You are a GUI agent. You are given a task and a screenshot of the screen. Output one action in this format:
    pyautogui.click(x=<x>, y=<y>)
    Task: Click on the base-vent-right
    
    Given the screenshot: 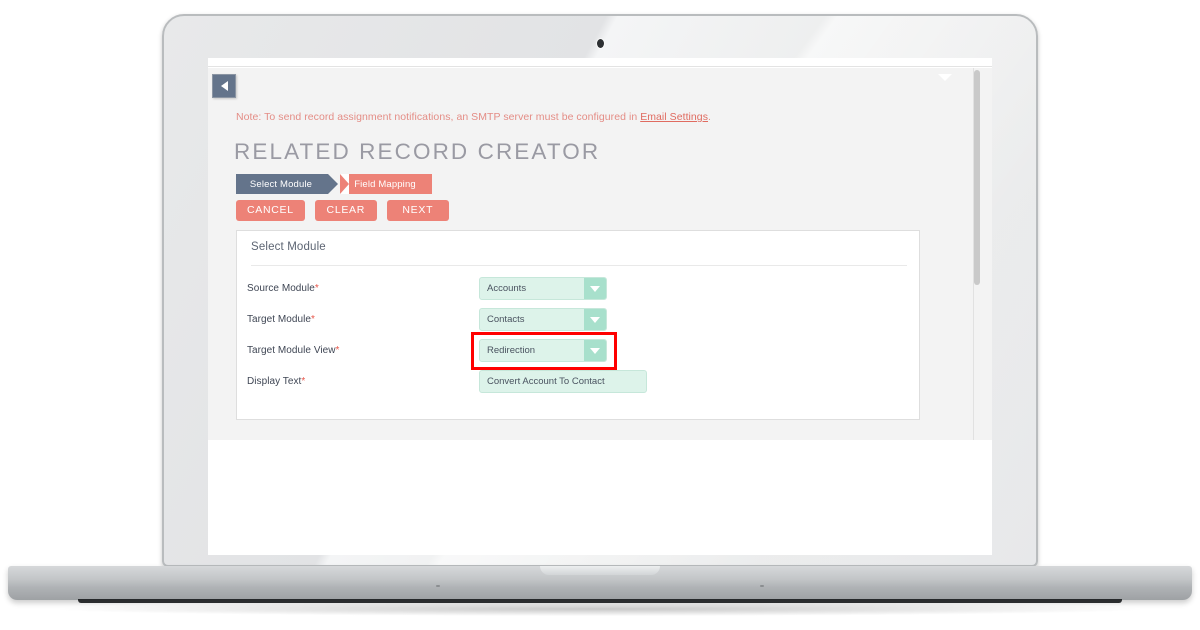 What is the action you would take?
    pyautogui.click(x=762, y=586)
    